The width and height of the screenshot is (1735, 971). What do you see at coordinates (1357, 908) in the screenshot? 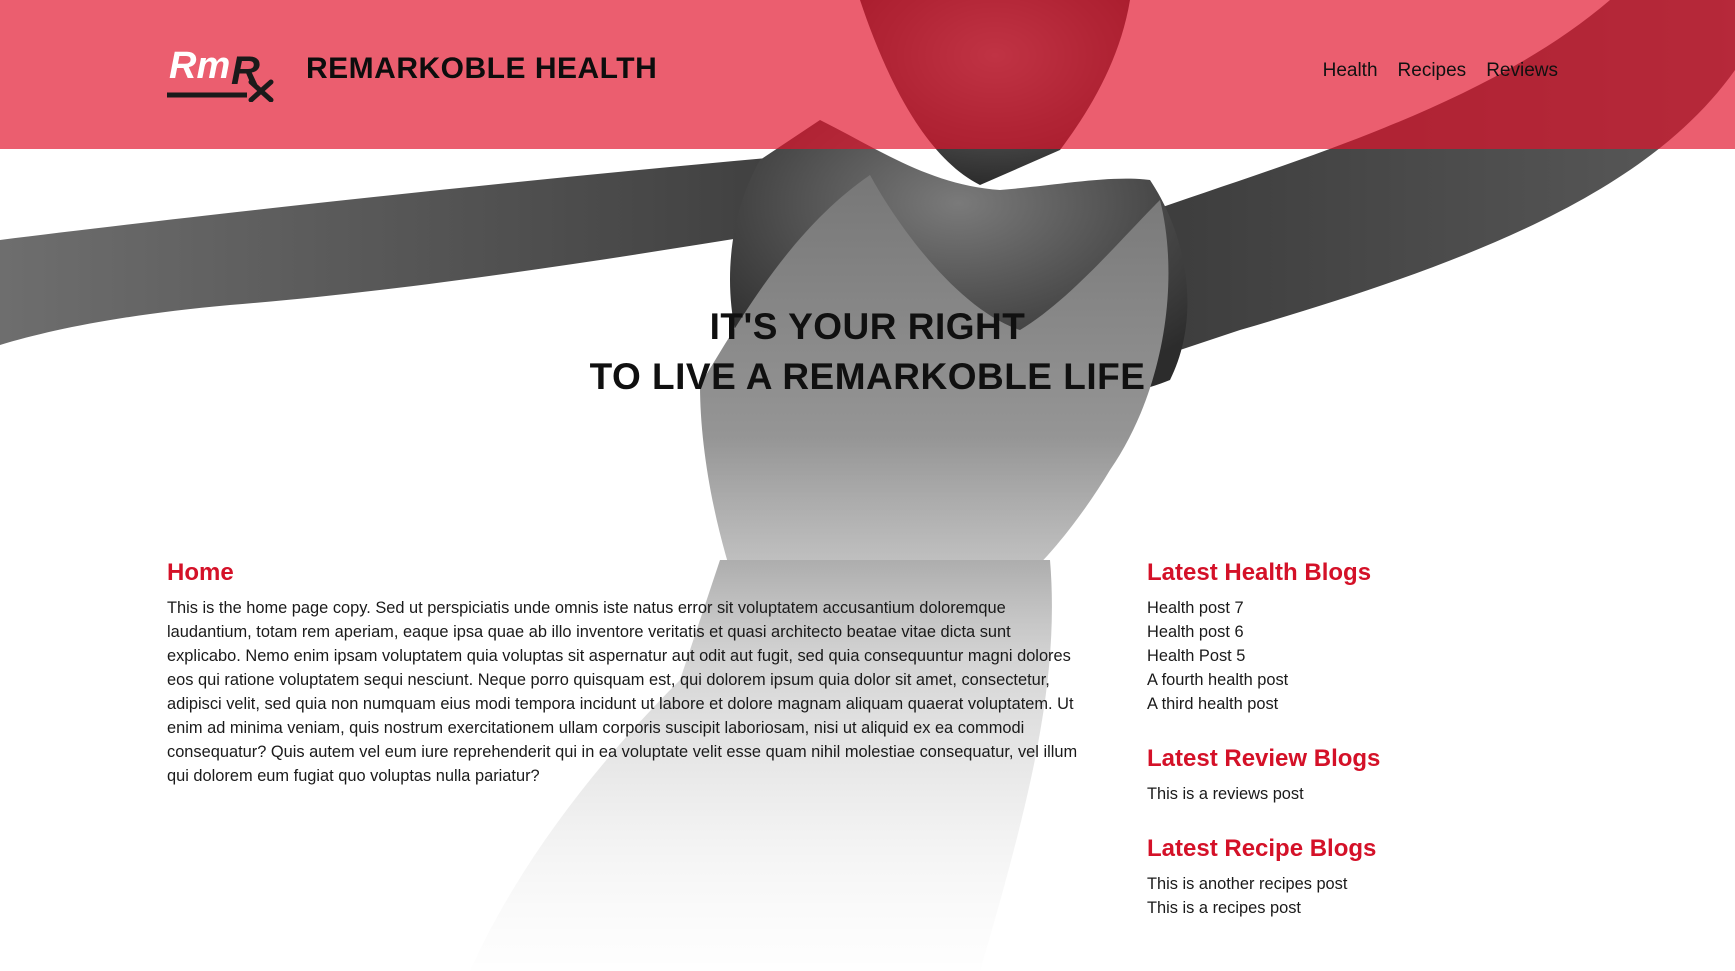
I see `list-item: This is a recipes post` at bounding box center [1357, 908].